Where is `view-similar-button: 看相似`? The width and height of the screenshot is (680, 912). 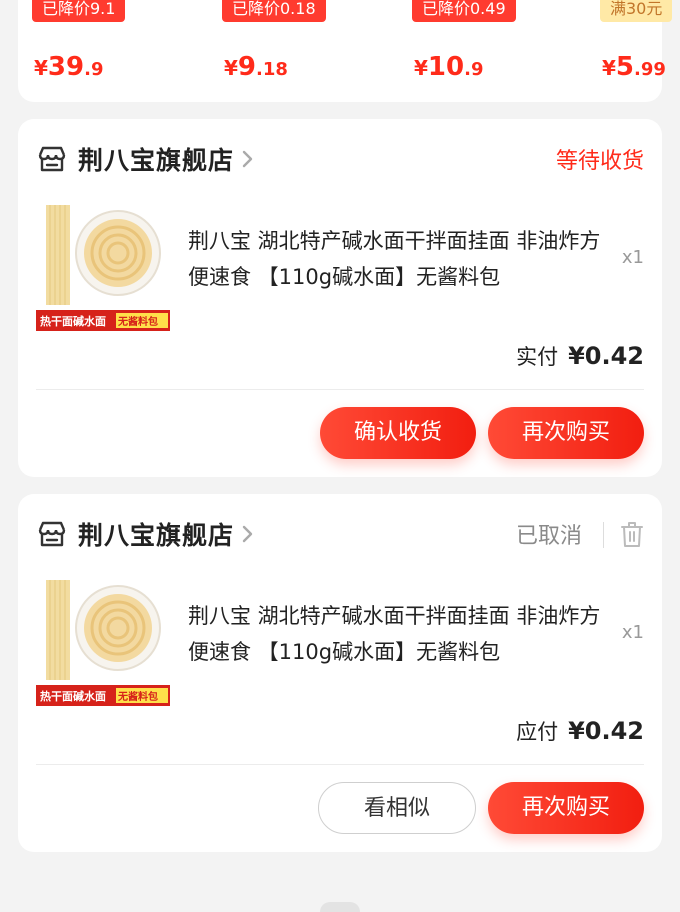 view-similar-button: 看相似 is located at coordinates (397, 808).